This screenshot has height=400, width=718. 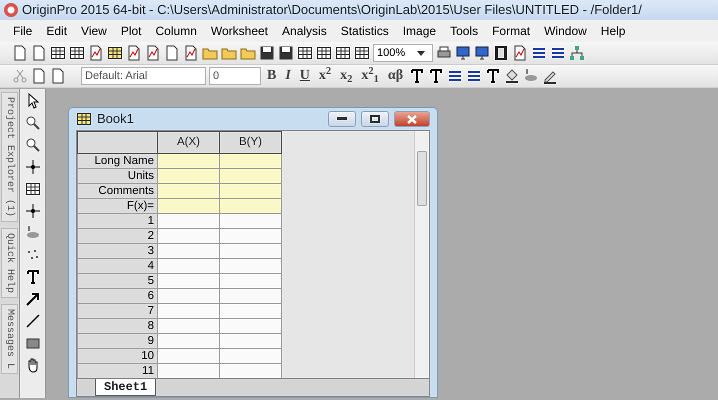 I want to click on new-graph-icon, so click(x=96, y=53).